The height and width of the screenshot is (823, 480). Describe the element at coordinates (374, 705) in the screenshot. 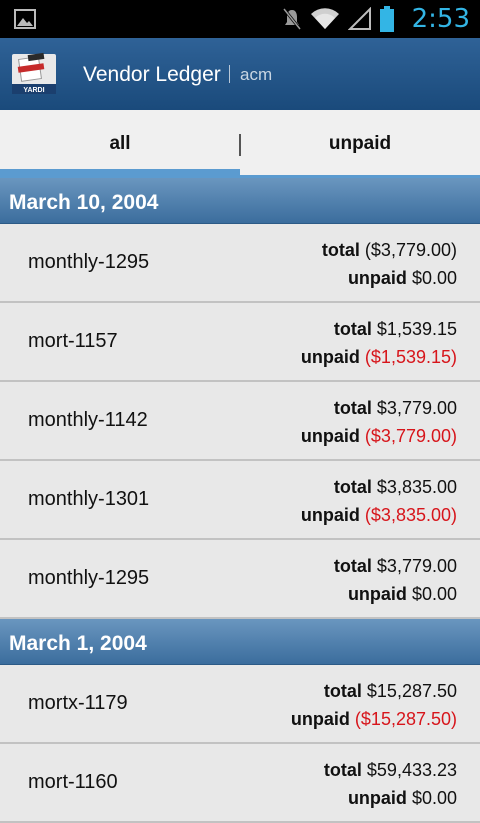

I see `item-amounts: total $15,287.50 unpaid ($15,287.50)` at that location.